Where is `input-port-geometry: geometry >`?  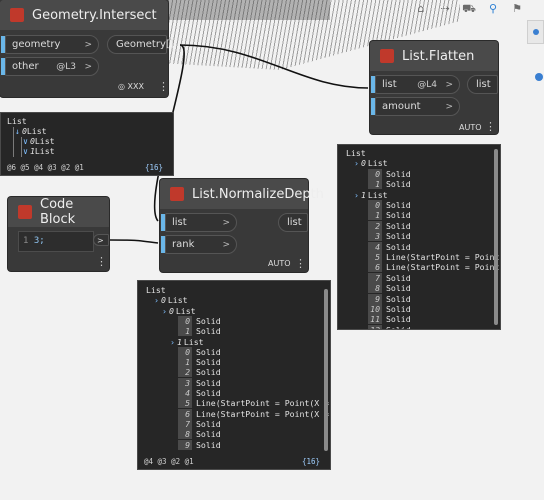
input-port-geometry: geometry > is located at coordinates (50, 44).